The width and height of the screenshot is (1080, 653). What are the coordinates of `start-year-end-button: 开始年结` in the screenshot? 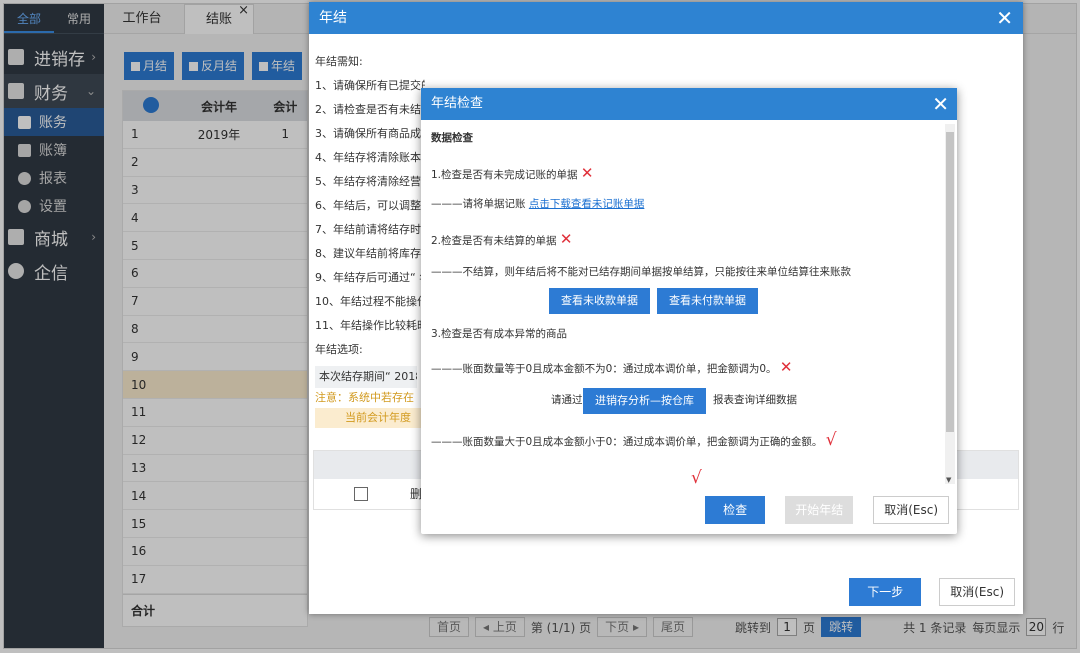 It's located at (819, 510).